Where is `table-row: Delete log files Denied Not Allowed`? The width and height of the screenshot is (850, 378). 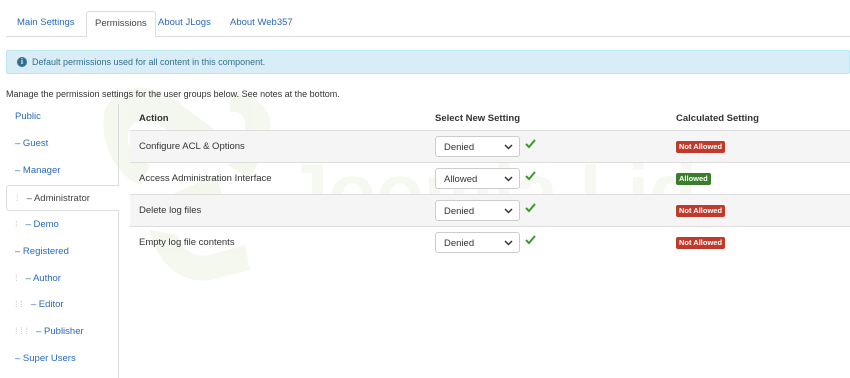
table-row: Delete log files Denied Not Allowed is located at coordinates (490, 211).